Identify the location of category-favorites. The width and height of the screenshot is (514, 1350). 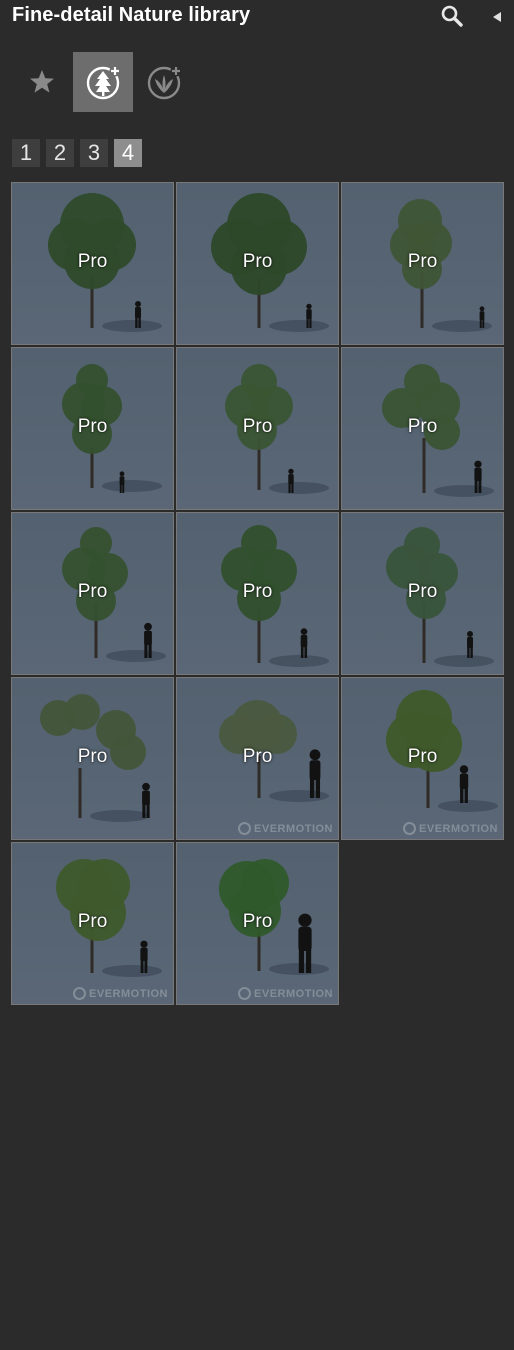
(42, 82).